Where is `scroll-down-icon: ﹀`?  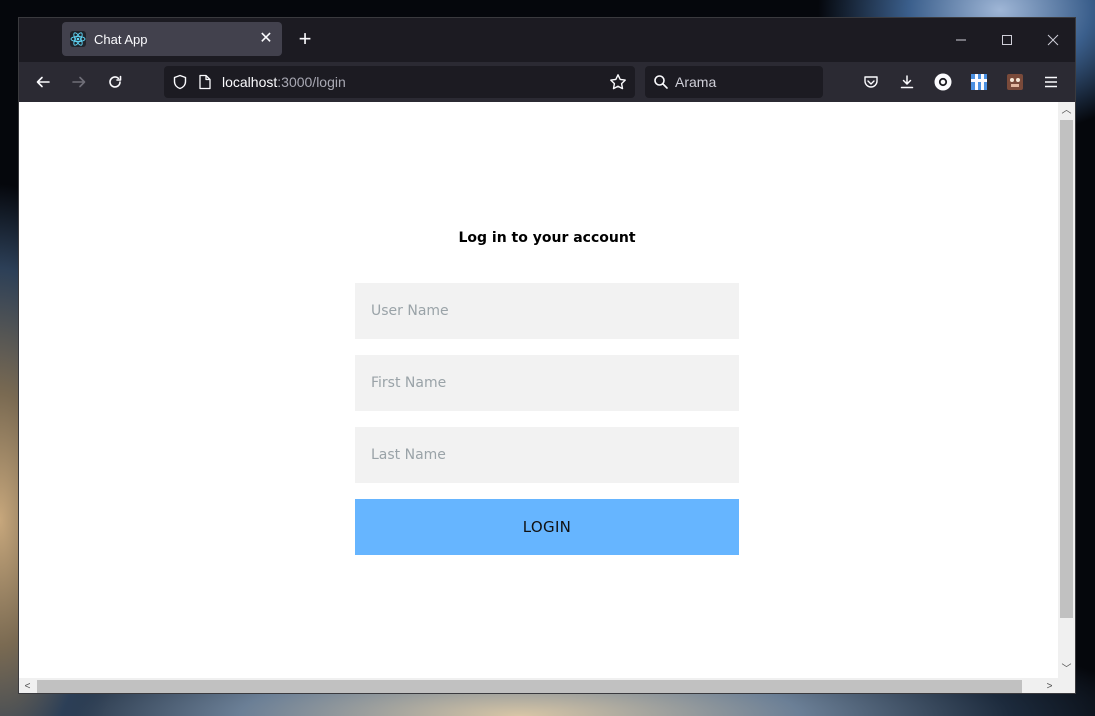
scroll-down-icon: ﹀ is located at coordinates (1066, 669).